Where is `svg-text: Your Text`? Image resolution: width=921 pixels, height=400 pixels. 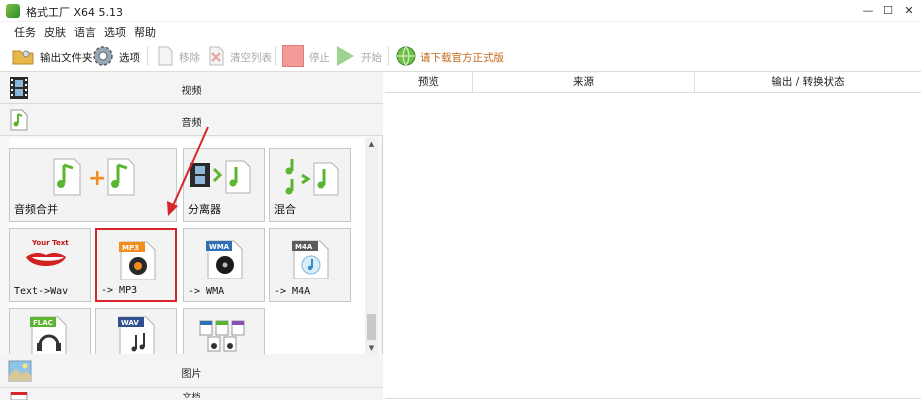 svg-text: Your Text is located at coordinates (50, 243).